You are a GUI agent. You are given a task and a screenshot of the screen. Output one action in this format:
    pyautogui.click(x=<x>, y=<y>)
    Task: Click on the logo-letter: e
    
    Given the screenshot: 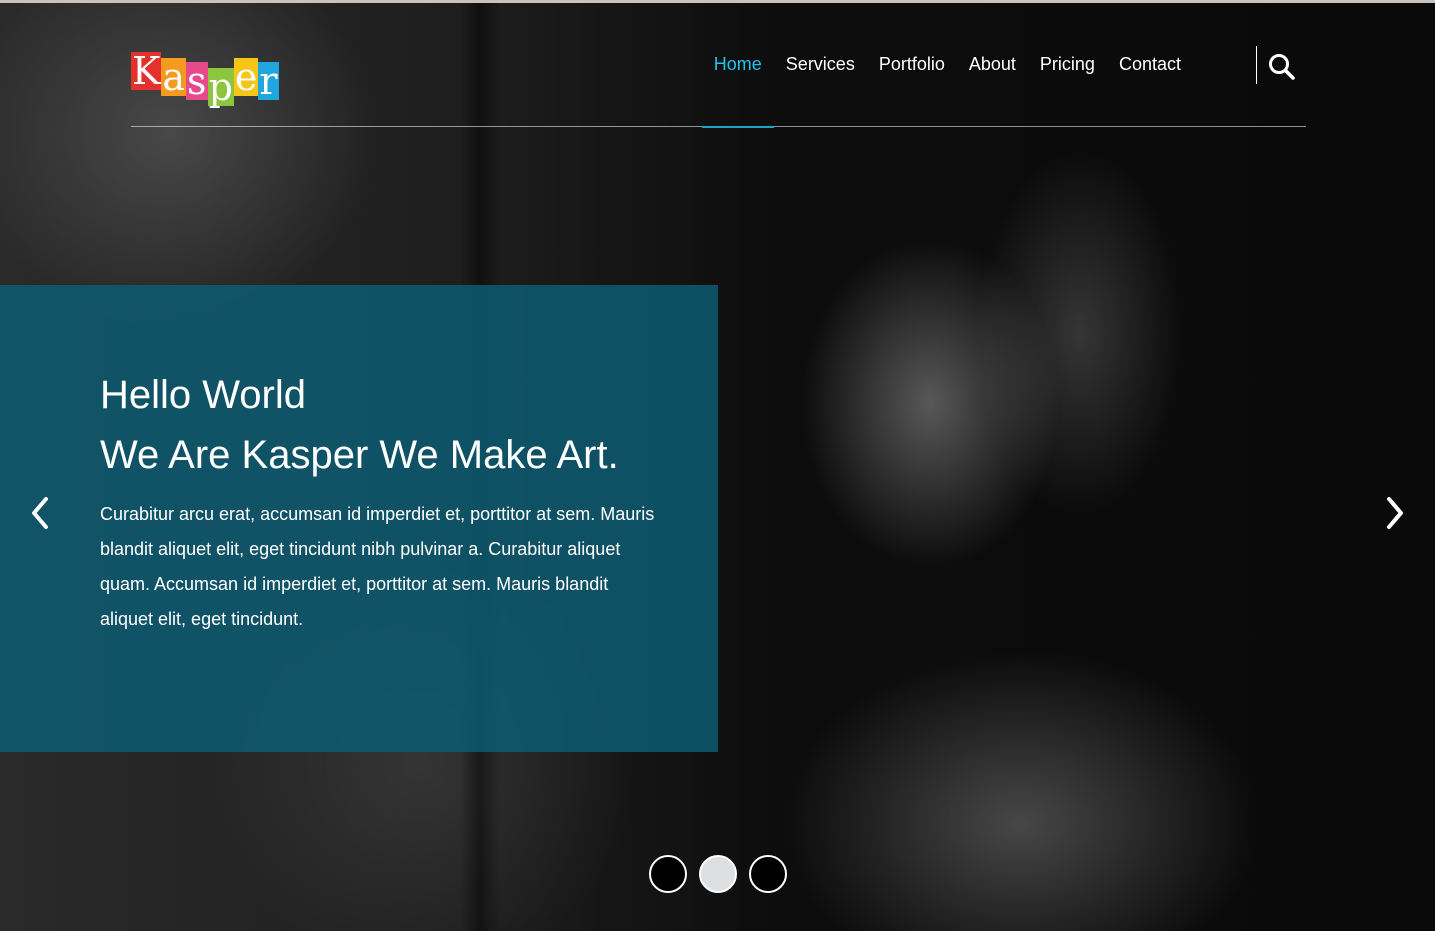 What is the action you would take?
    pyautogui.click(x=246, y=77)
    